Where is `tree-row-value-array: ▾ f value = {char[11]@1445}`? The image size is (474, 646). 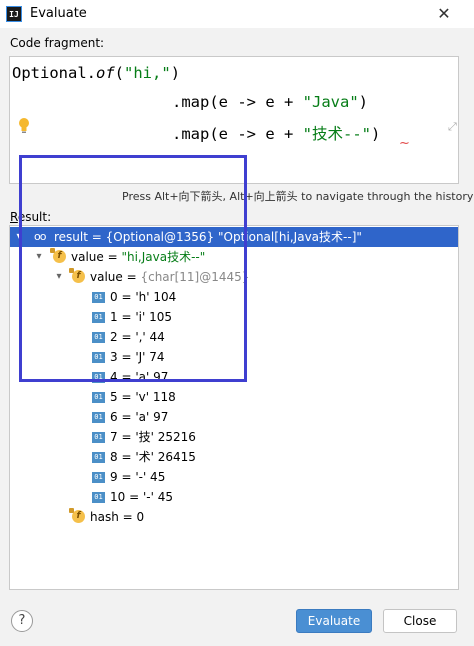 tree-row-value-array: ▾ f value = {char[11]@1445} is located at coordinates (234, 277).